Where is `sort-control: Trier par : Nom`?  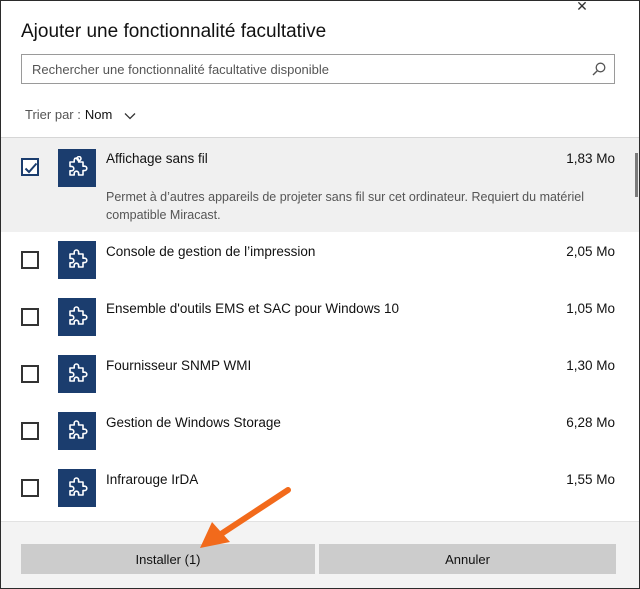
sort-control: Trier par : Nom is located at coordinates (80, 114).